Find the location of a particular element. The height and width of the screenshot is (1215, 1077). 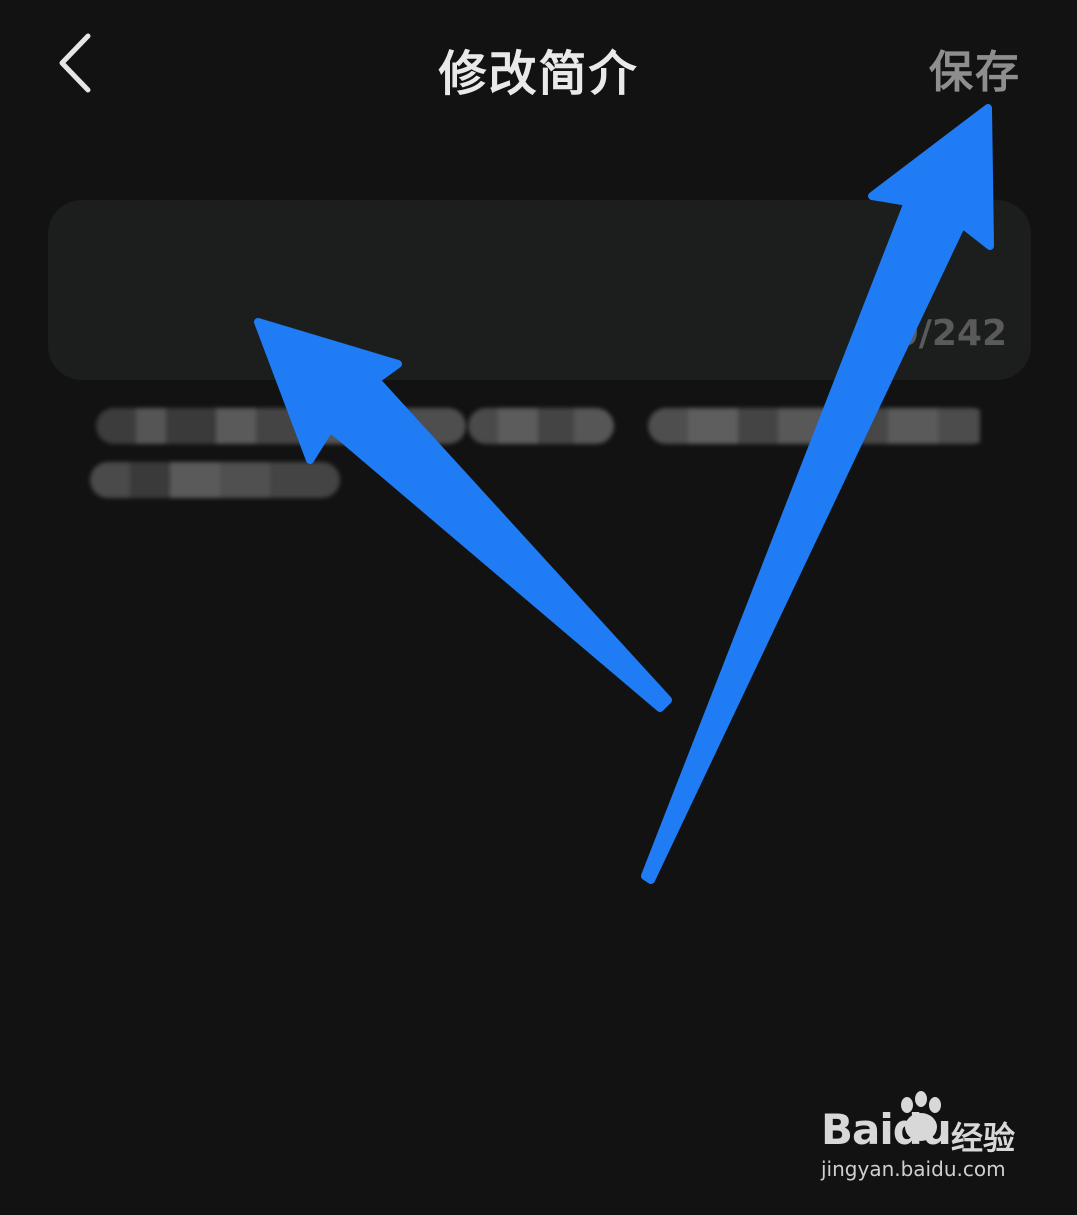

char-counter: 0/242 is located at coordinates (950, 333).